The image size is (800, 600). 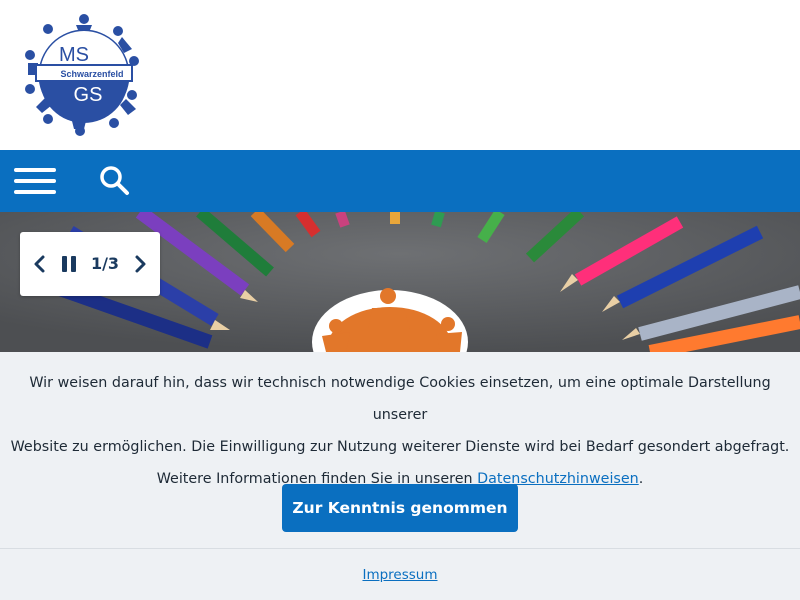 I want to click on slider-controls: 1/3, so click(x=90, y=264).